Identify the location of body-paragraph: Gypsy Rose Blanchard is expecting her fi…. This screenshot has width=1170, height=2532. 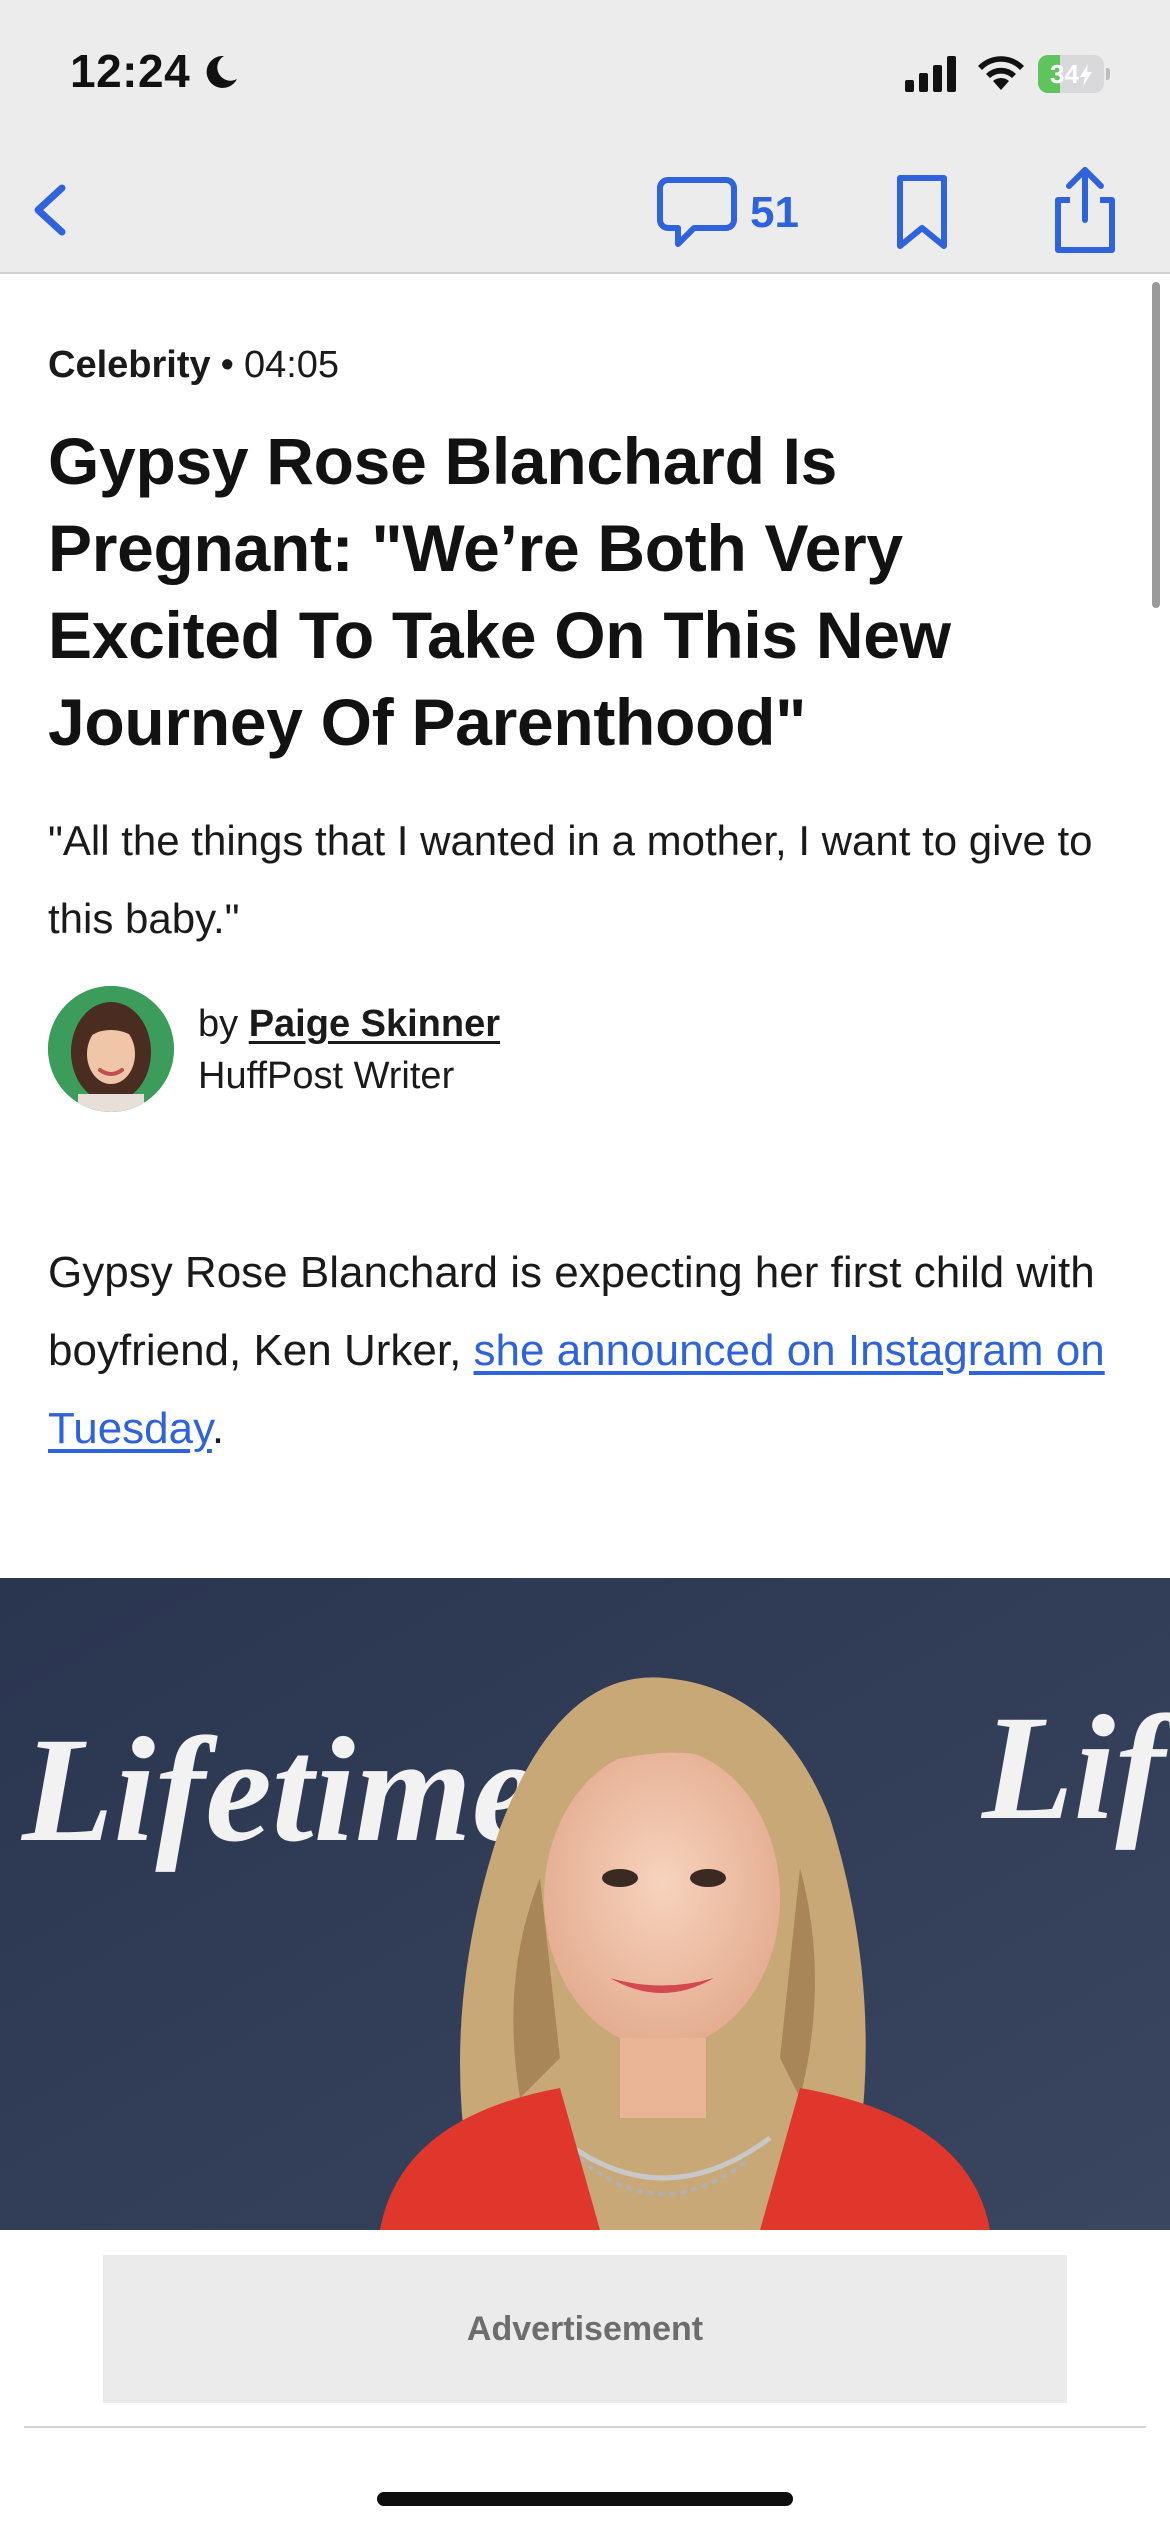
(588, 1351).